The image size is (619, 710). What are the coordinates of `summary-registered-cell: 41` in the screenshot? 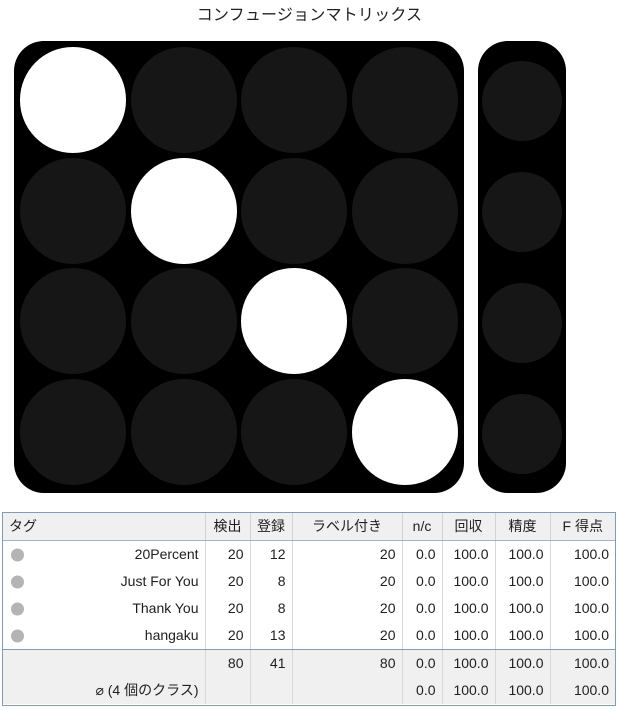 It's located at (271, 663).